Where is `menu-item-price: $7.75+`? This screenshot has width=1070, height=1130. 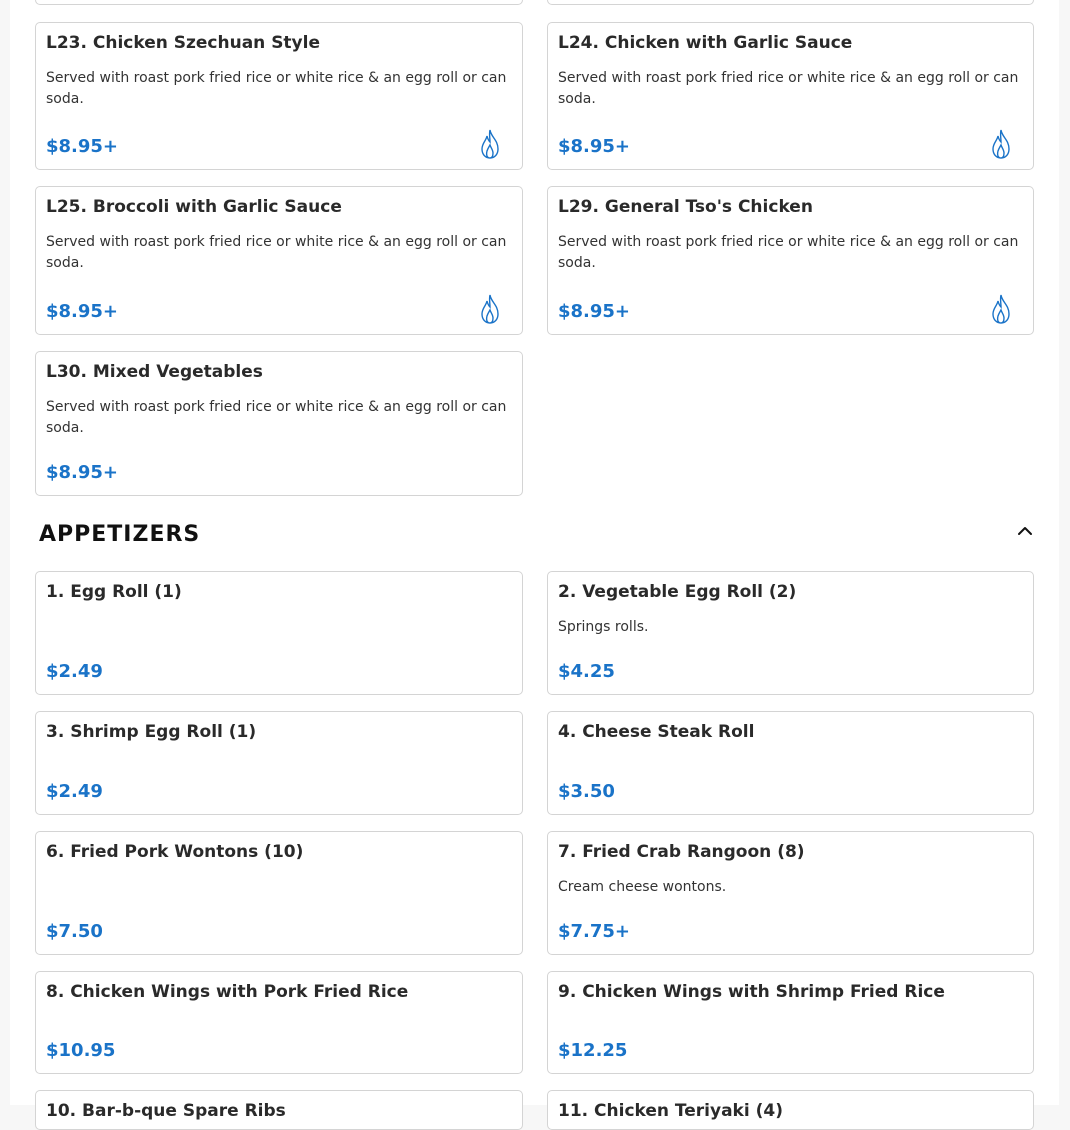
menu-item-price: $7.75+ is located at coordinates (594, 931).